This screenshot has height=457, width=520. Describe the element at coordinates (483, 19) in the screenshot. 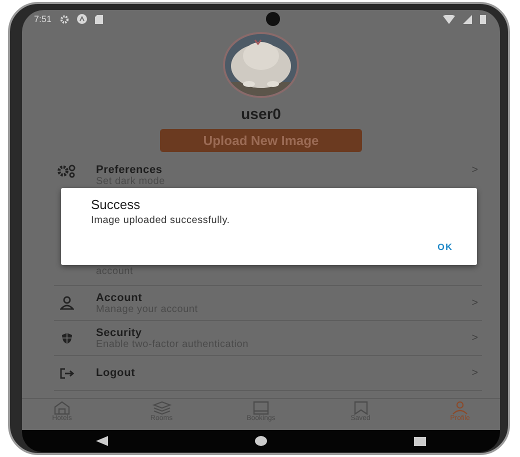

I see `battery-icon` at that location.